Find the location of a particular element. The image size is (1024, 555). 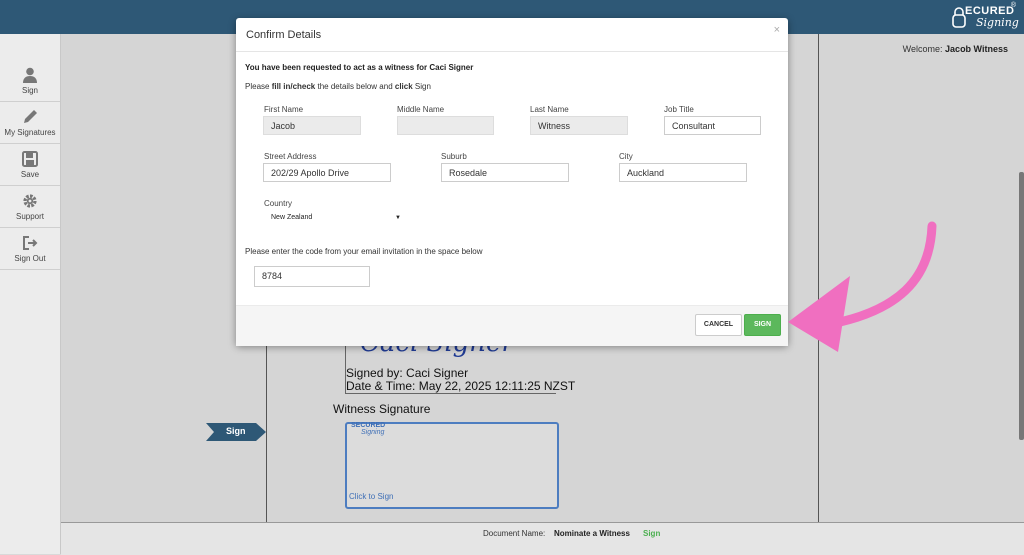

sidebar-item-sign-out: Sign Out is located at coordinates (30, 249).